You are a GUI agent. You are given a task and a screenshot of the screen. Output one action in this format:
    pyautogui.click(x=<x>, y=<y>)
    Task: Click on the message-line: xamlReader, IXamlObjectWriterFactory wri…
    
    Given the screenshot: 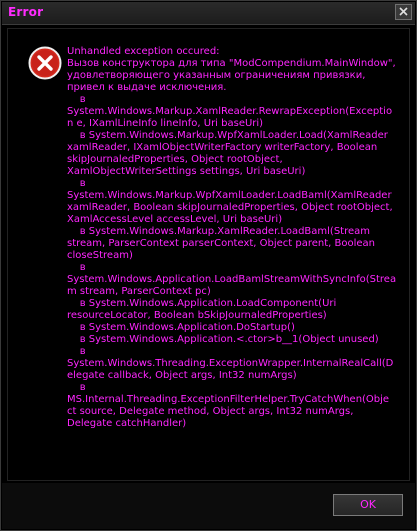 What is the action you would take?
    pyautogui.click(x=222, y=147)
    